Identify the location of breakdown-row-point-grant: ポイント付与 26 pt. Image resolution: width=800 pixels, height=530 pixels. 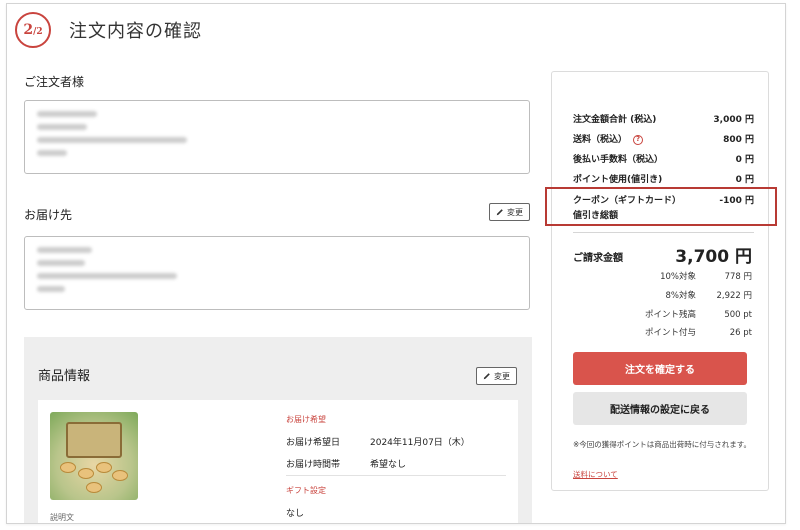
(698, 333).